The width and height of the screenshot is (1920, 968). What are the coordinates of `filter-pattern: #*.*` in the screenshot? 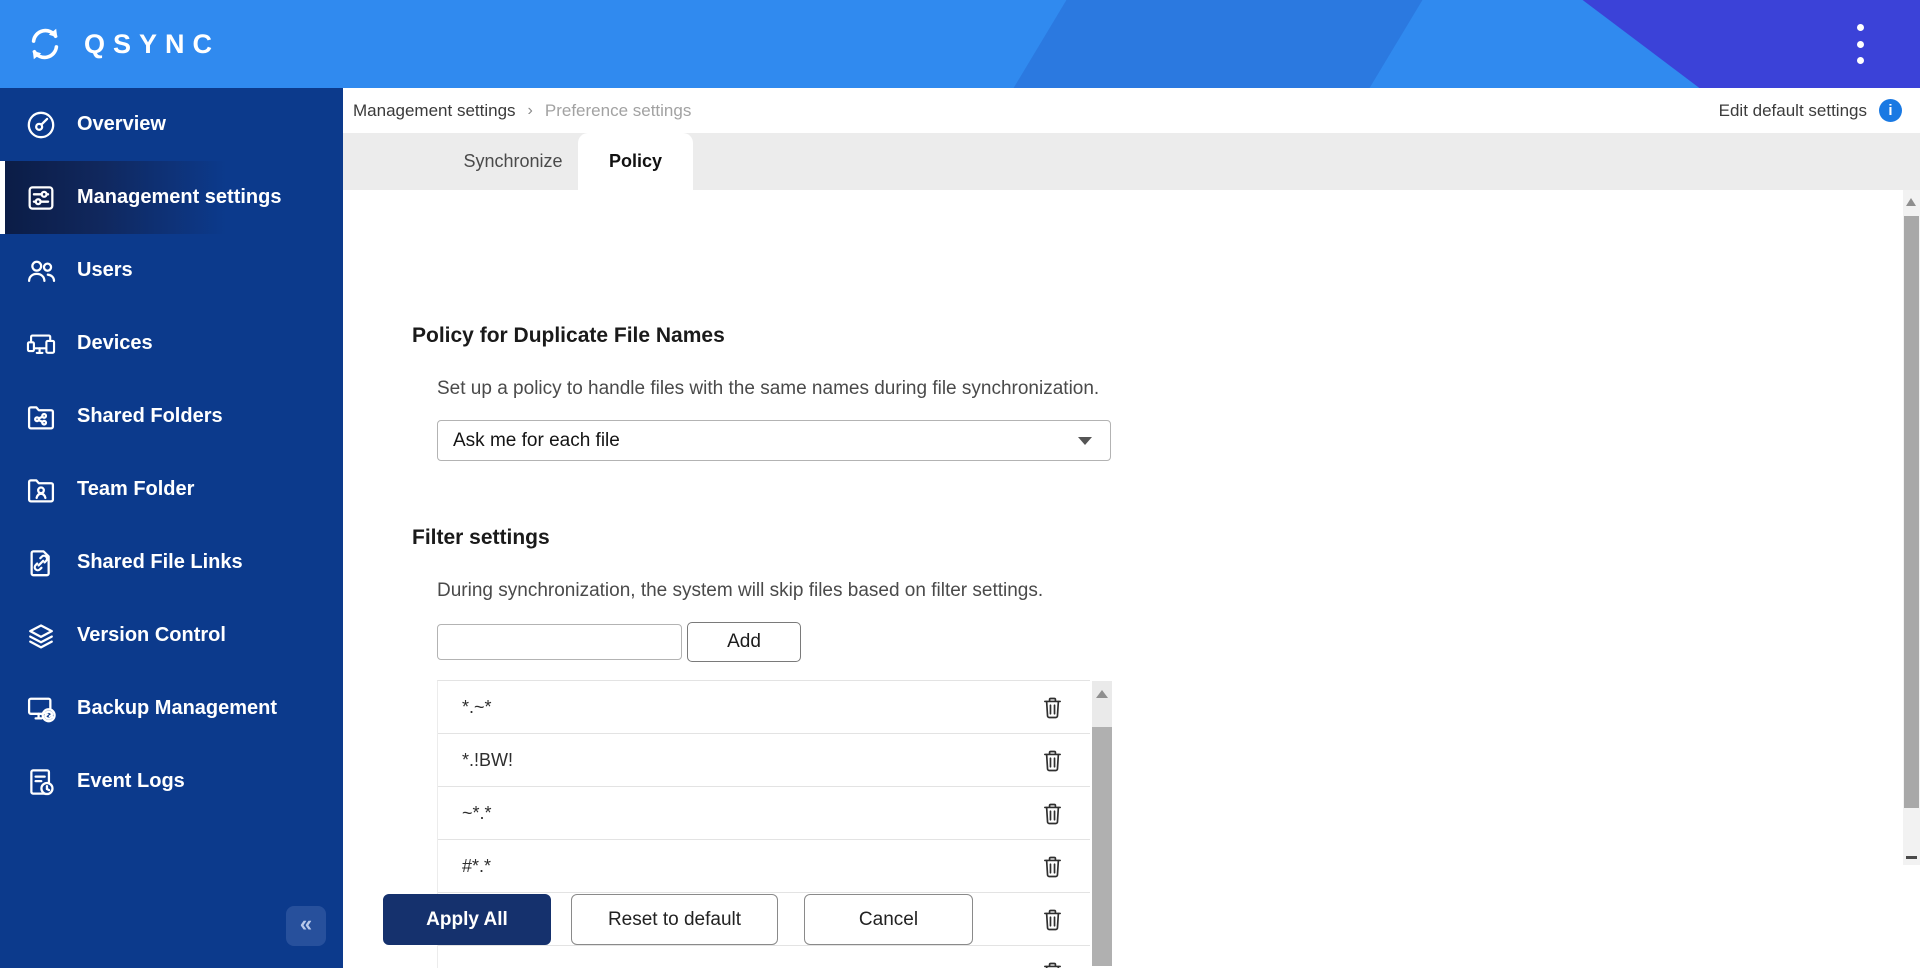 It's located at (477, 865).